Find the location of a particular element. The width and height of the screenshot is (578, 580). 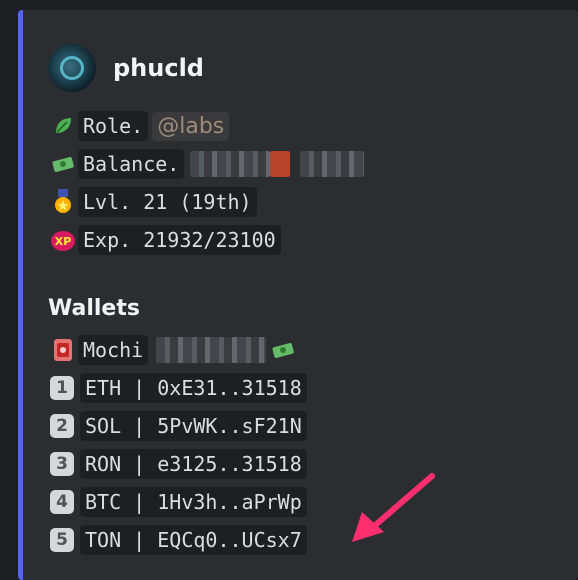

exp-label: Exp. 21932/23100 is located at coordinates (179, 240).